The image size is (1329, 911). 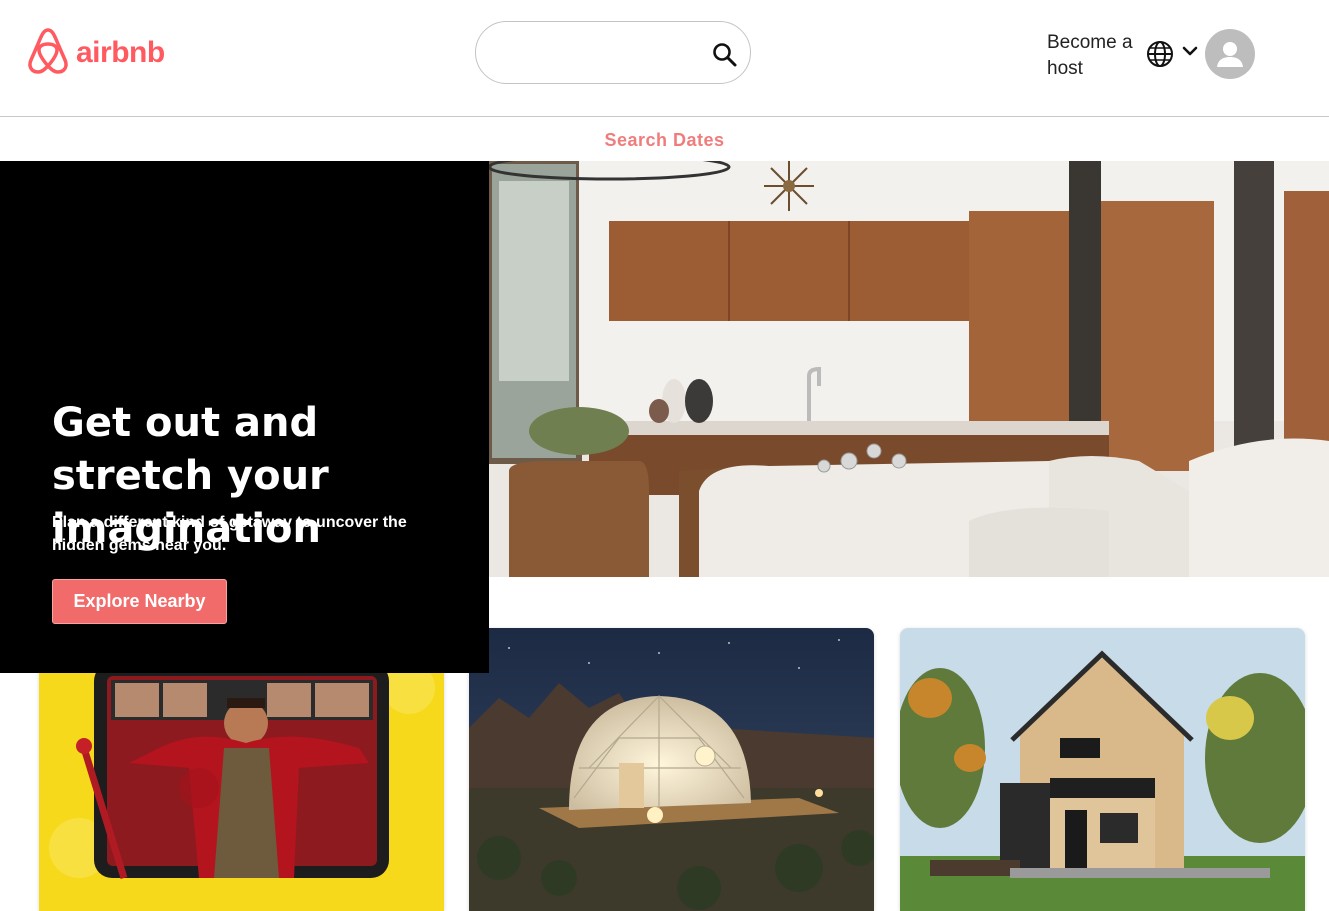 I want to click on chevron-down-icon, so click(x=1190, y=54).